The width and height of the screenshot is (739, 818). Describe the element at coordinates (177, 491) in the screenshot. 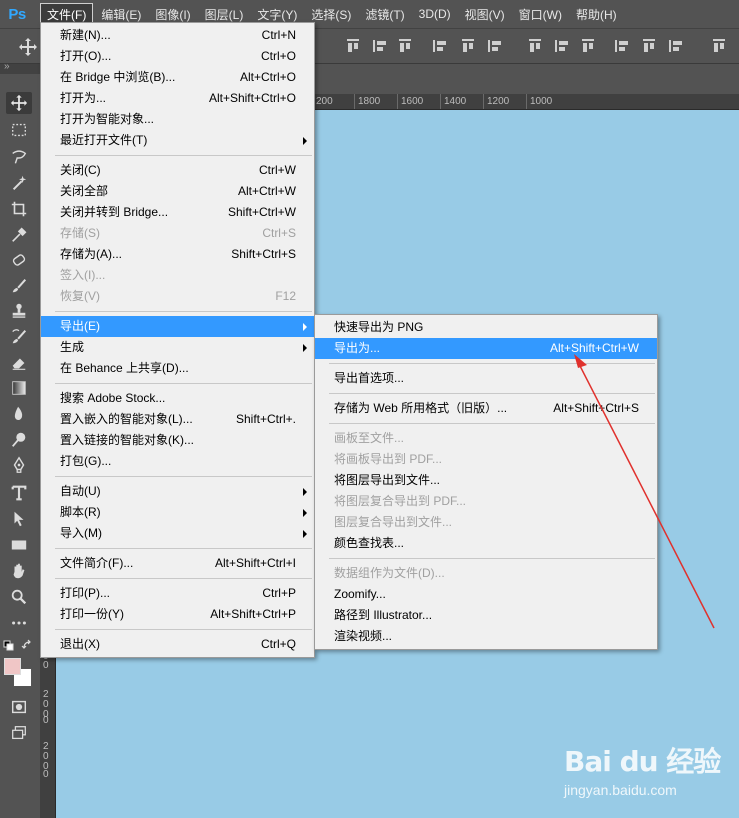

I see `file-menu-item: 自动(U)` at that location.